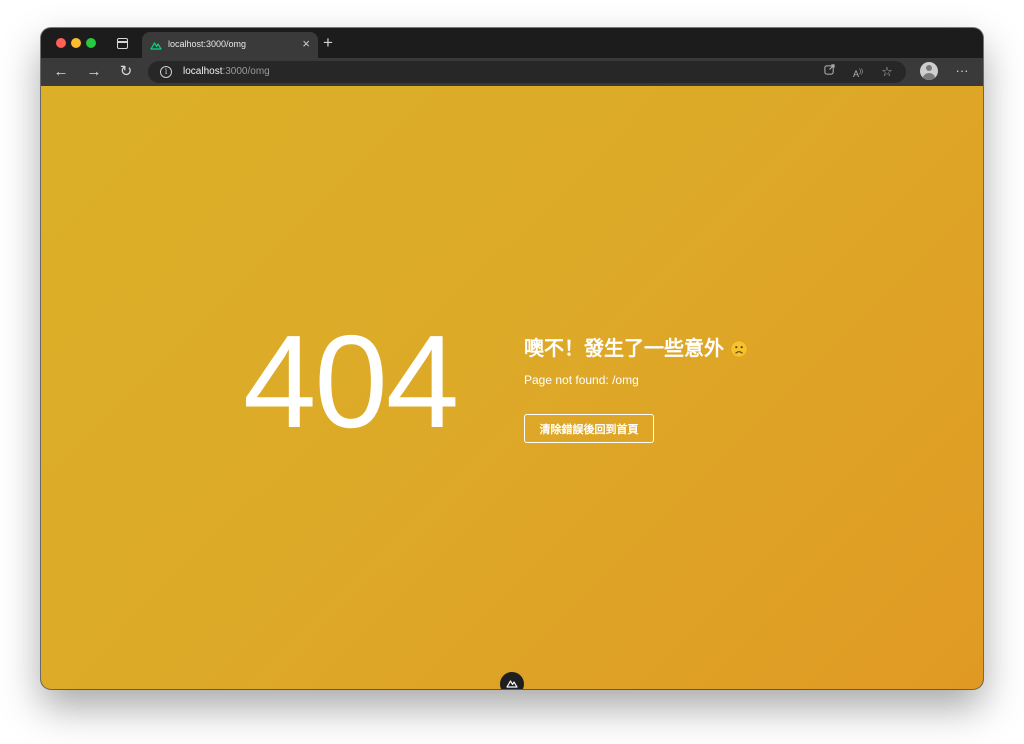  What do you see at coordinates (203, 71) in the screenshot?
I see `url-host: localhost` at bounding box center [203, 71].